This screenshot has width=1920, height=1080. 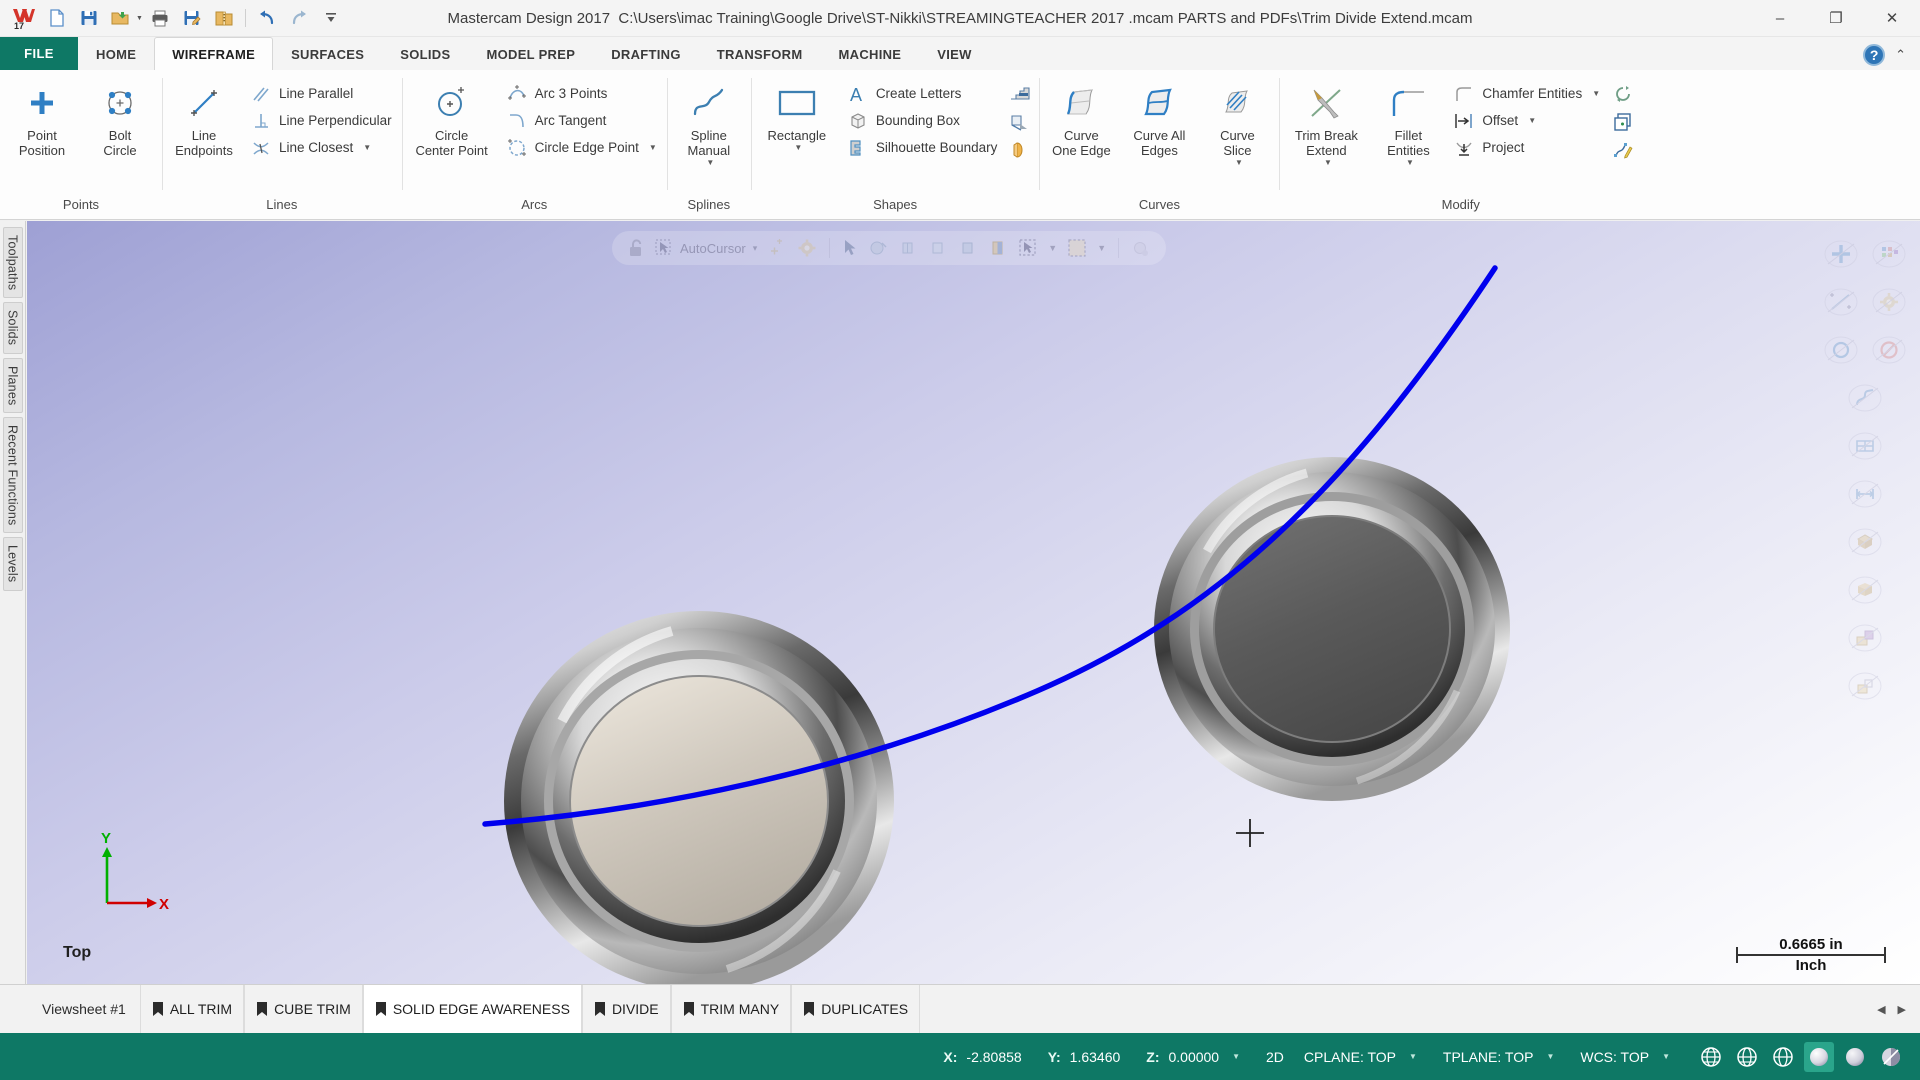 I want to click on mask-none-icon, so click(x=1889, y=350).